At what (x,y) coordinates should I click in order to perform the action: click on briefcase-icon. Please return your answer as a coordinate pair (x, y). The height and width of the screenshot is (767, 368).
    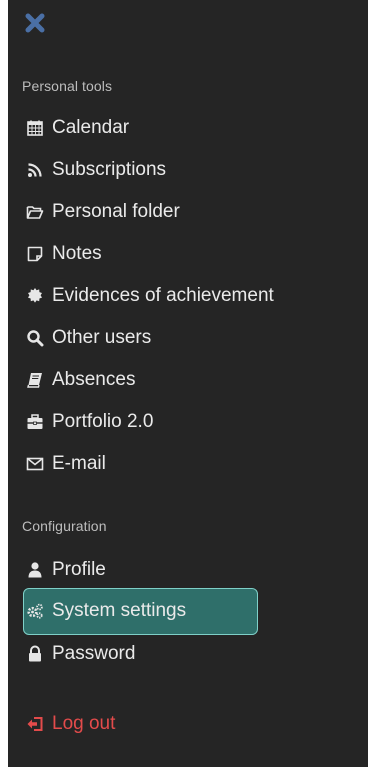
    Looking at the image, I should click on (35, 422).